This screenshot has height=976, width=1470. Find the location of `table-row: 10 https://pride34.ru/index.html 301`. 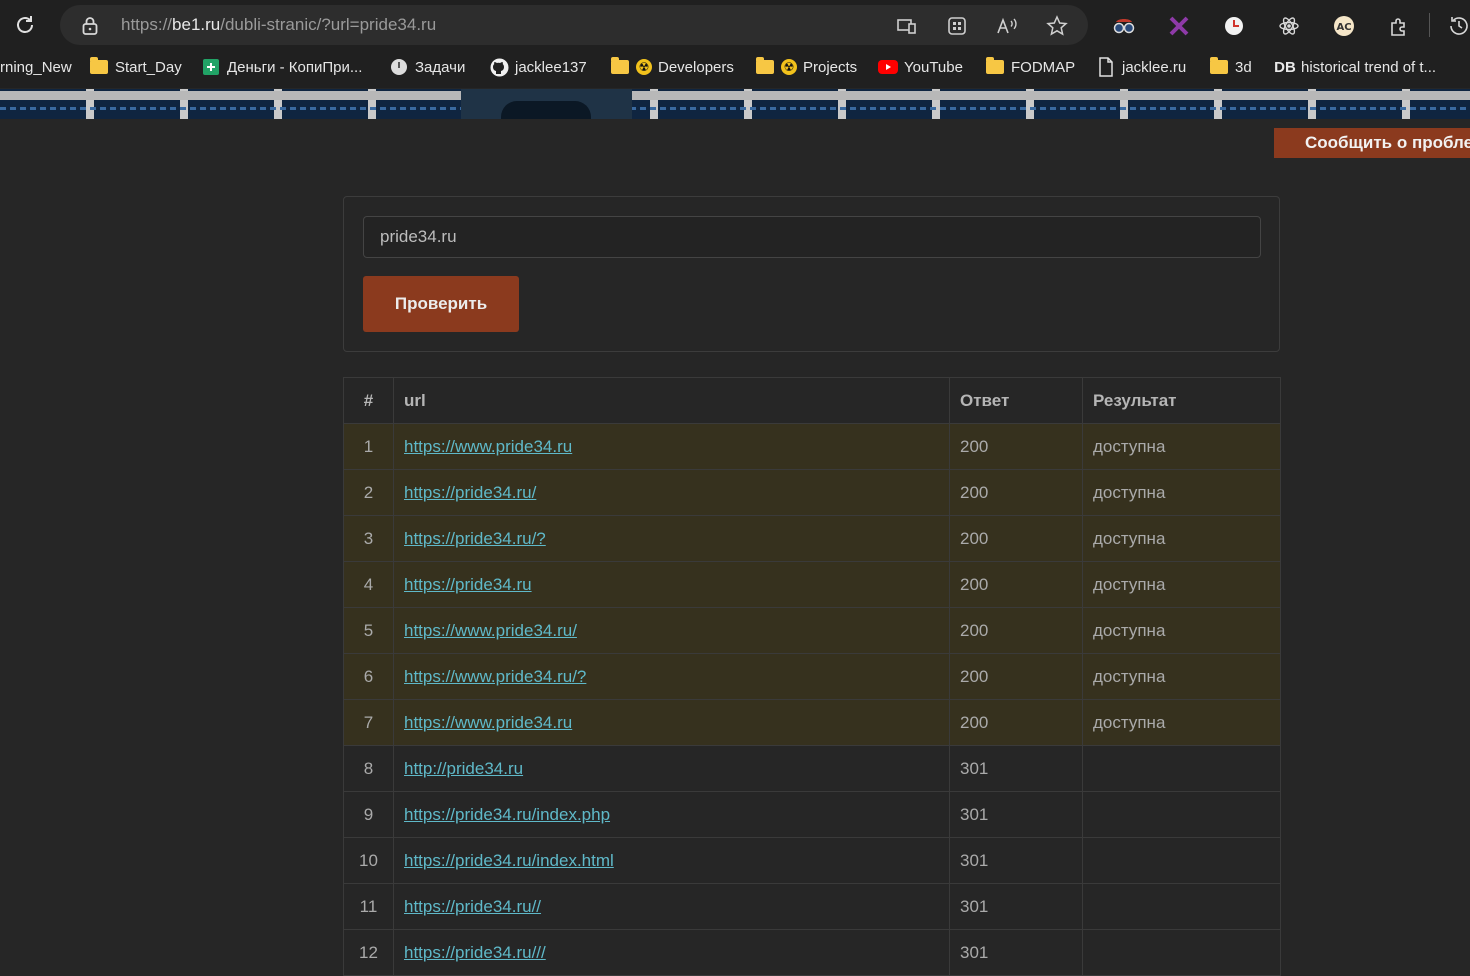

table-row: 10 https://pride34.ru/index.html 301 is located at coordinates (812, 860).